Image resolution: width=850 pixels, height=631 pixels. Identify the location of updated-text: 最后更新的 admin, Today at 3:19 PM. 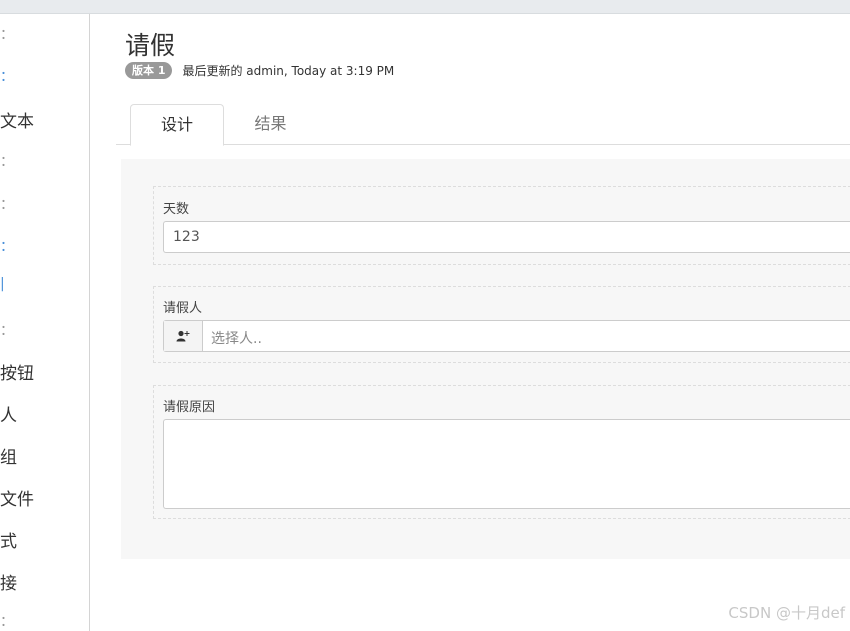
(288, 70).